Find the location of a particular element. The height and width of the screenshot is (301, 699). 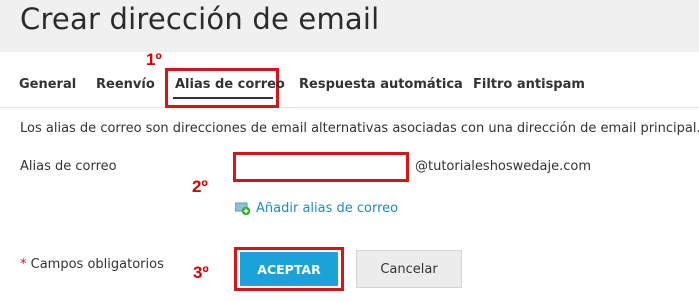

cancel-button: Cancelar is located at coordinates (409, 269).